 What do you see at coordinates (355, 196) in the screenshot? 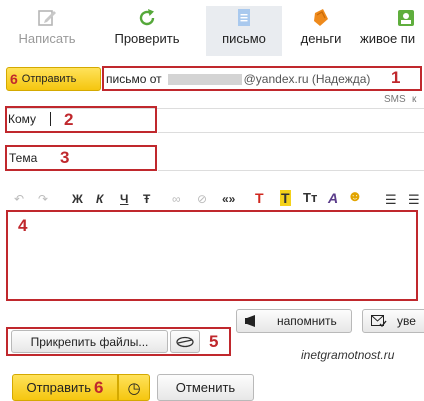
I see `emoji-icon: ☻` at bounding box center [355, 196].